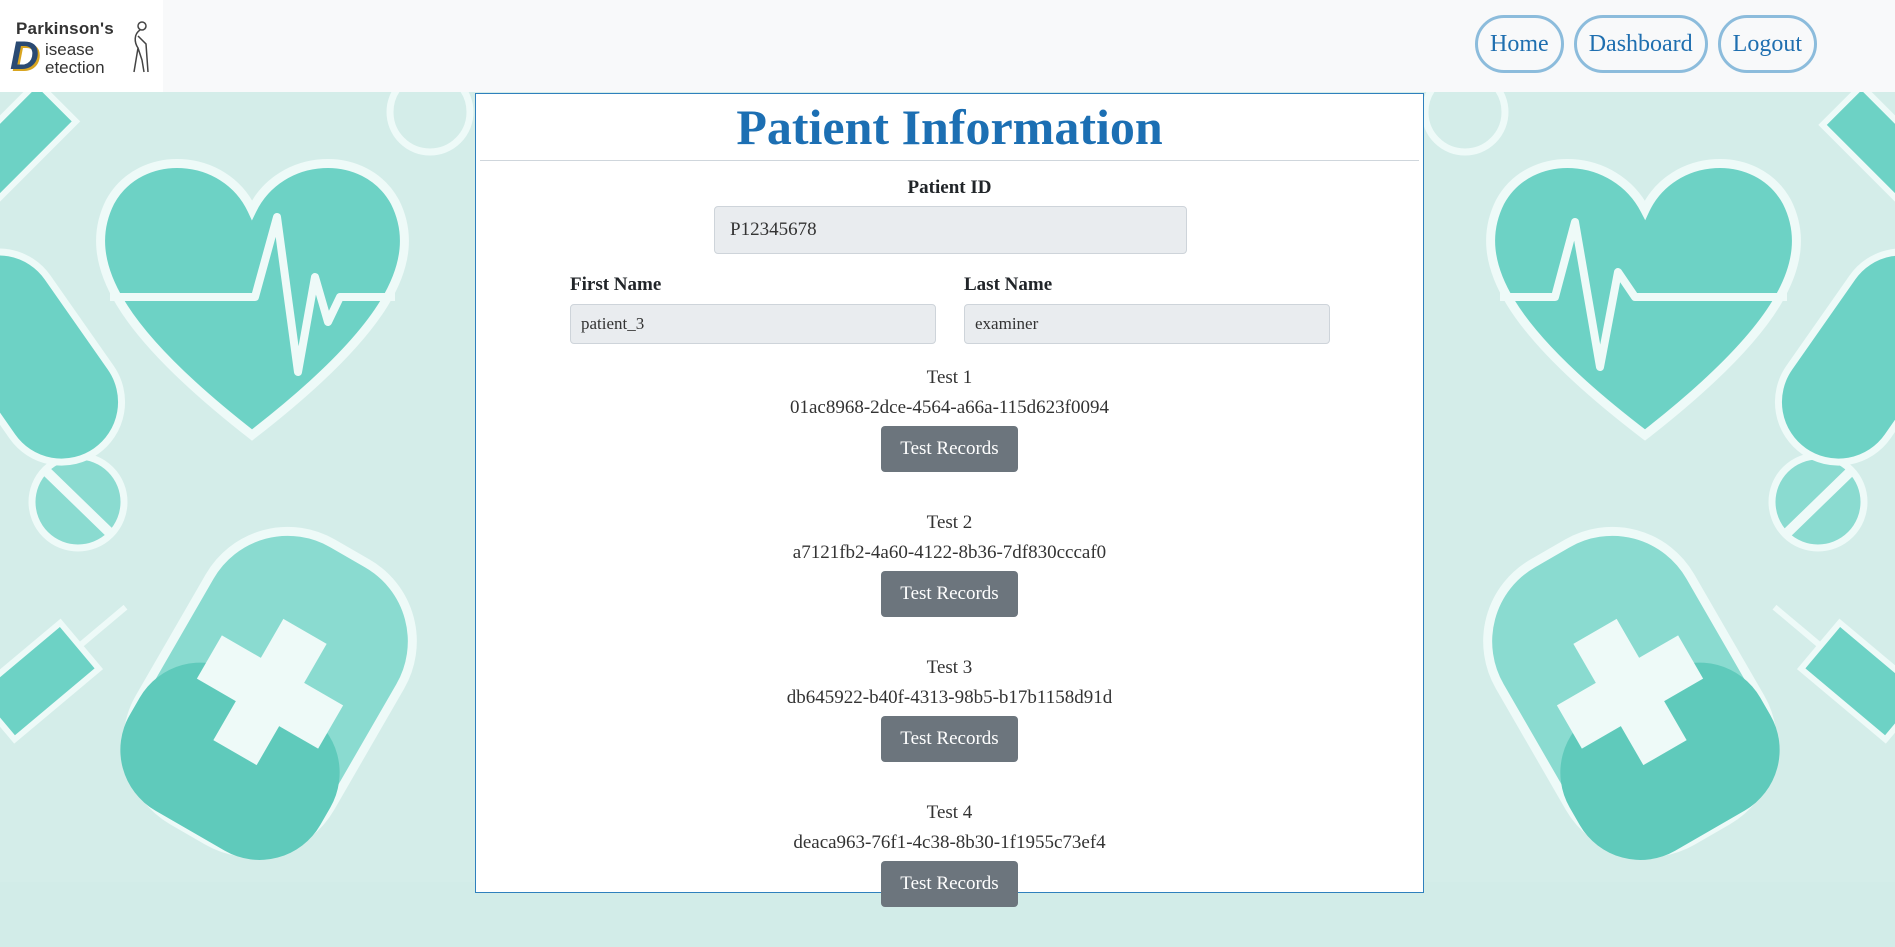 The width and height of the screenshot is (1895, 947). I want to click on page-title: Patient Information, so click(949, 127).